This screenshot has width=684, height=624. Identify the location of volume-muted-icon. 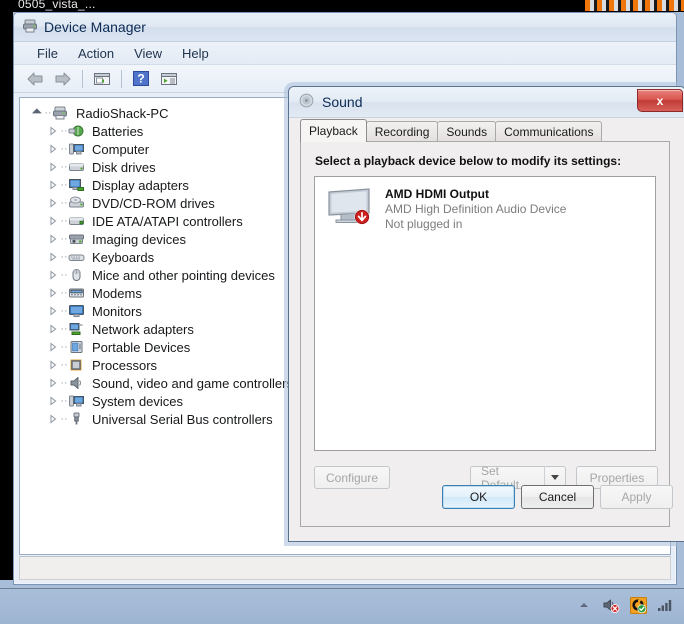
(611, 605).